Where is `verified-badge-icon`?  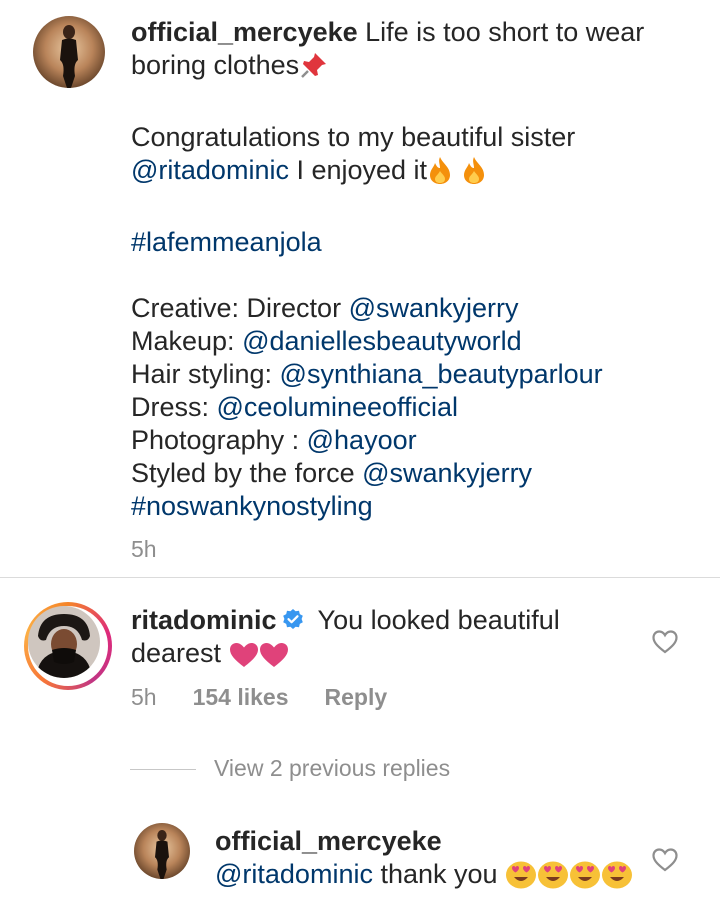 verified-badge-icon is located at coordinates (293, 619).